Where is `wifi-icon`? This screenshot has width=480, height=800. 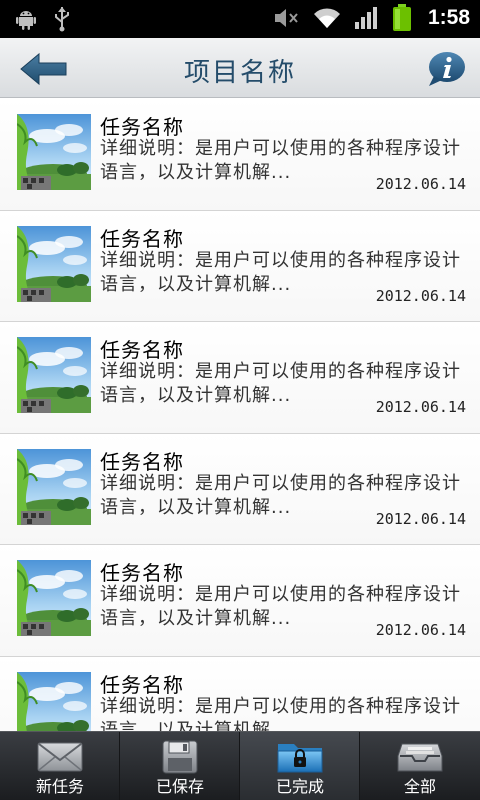 wifi-icon is located at coordinates (326, 18).